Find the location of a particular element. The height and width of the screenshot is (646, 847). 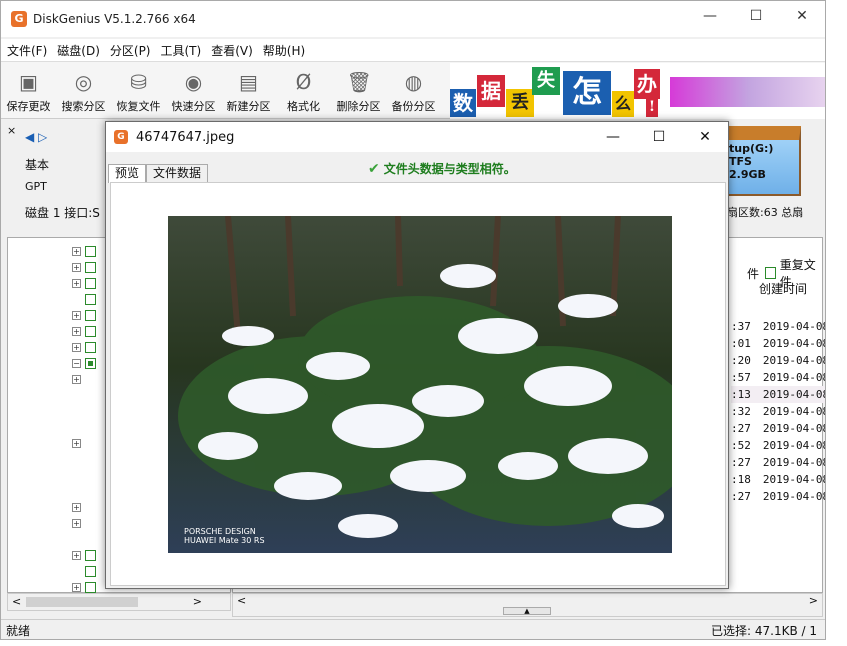

tree-node: − is located at coordinates (84, 363).